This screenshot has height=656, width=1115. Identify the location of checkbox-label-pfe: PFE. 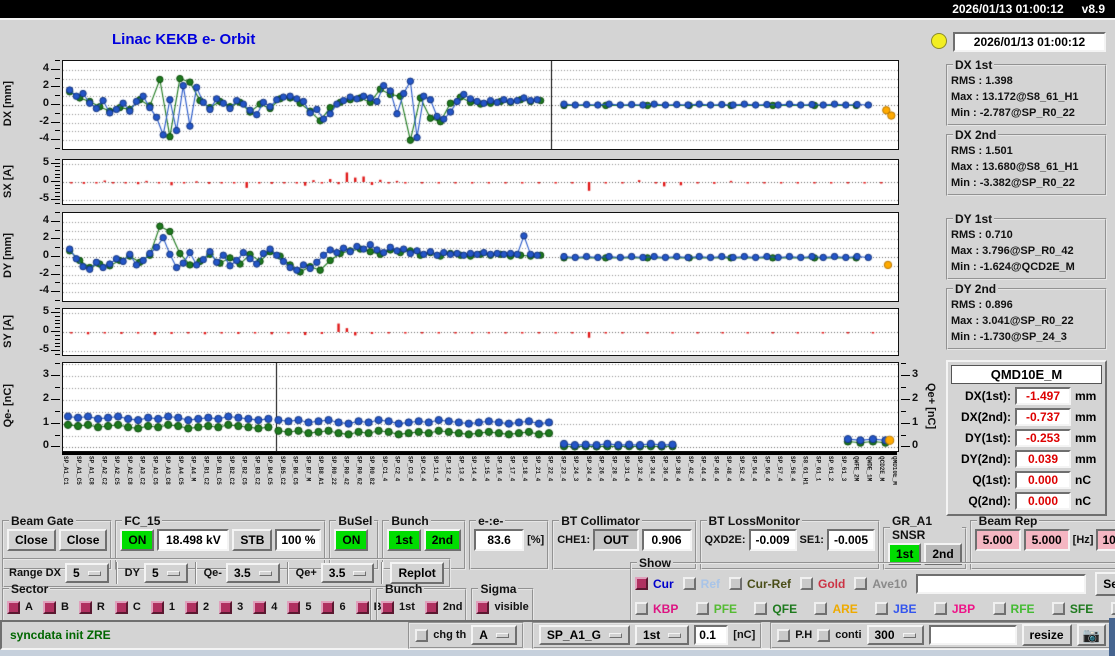
(725, 608).